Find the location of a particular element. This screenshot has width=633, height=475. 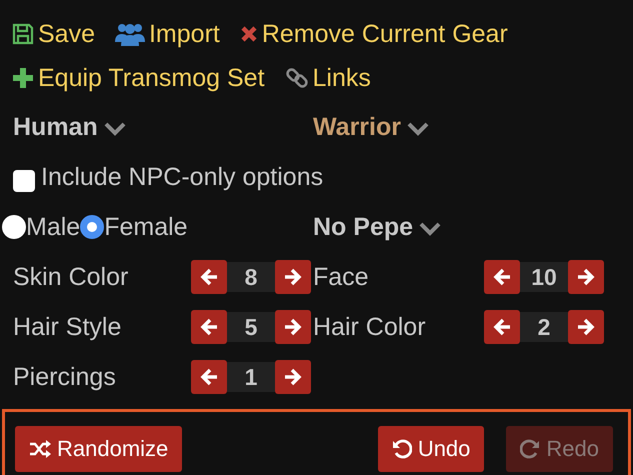

redo-icon is located at coordinates (530, 449).